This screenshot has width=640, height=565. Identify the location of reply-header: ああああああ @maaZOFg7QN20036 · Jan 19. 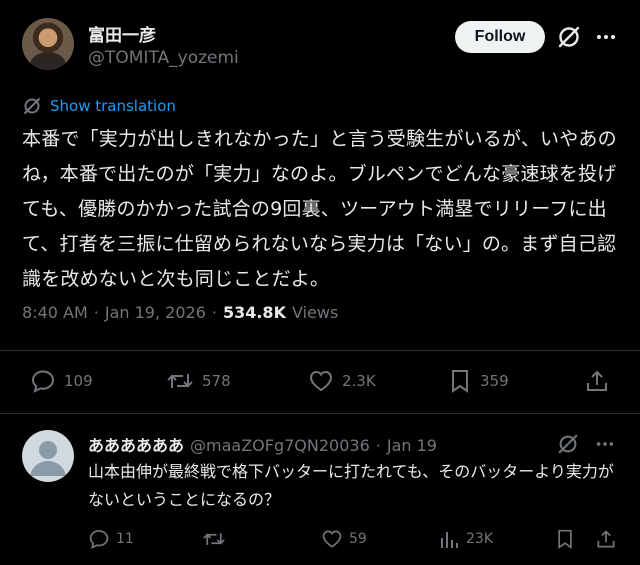
(262, 444).